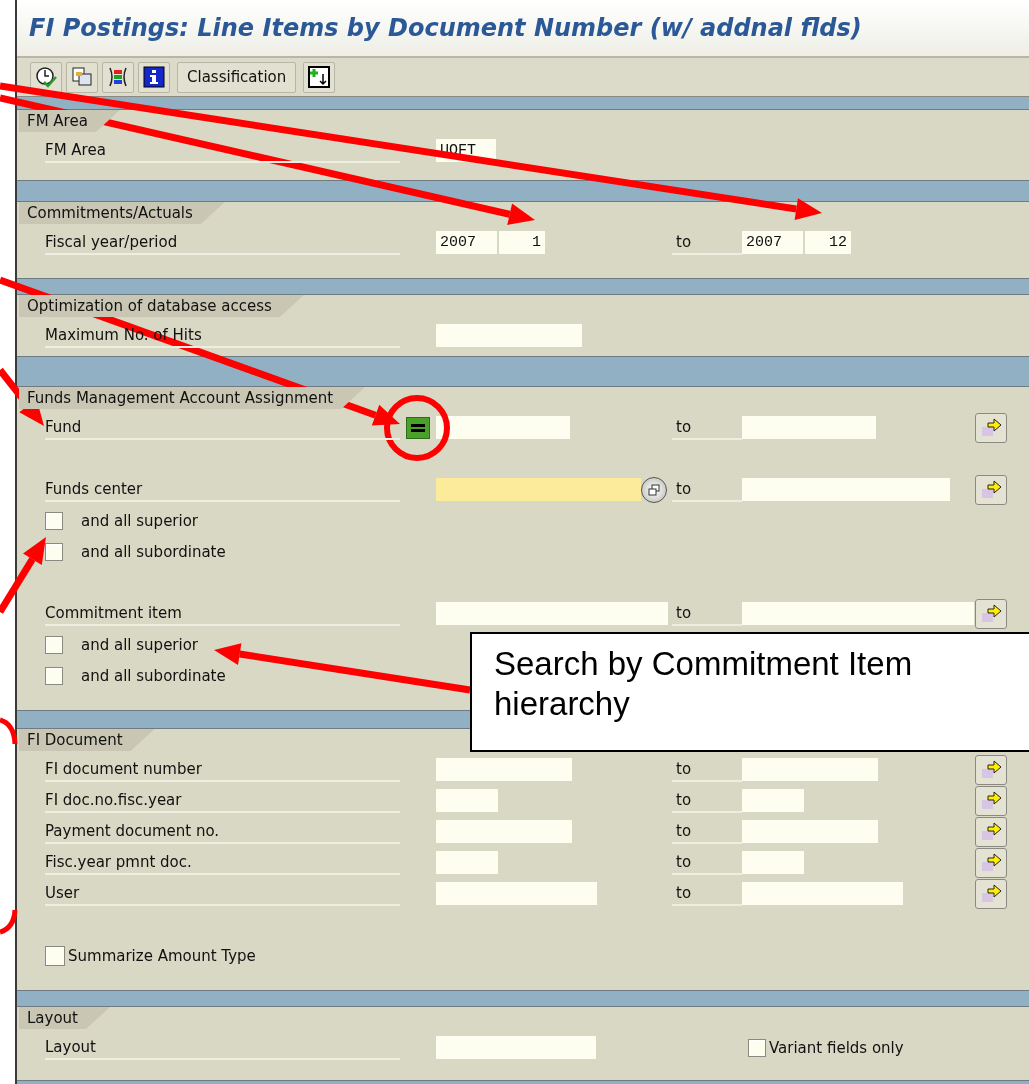 The width and height of the screenshot is (1029, 1084). What do you see at coordinates (222, 1047) in the screenshot?
I see `field-label: Layout` at bounding box center [222, 1047].